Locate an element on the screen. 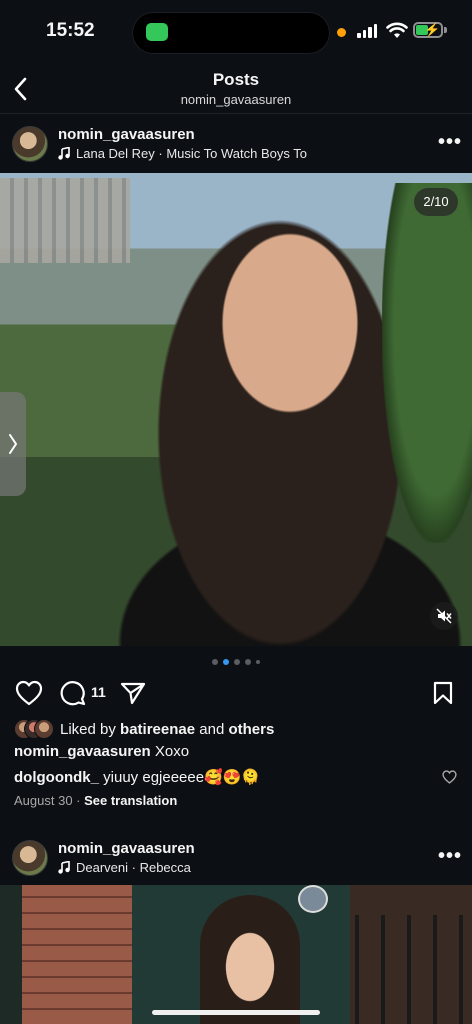 The width and height of the screenshot is (472, 1024). liked-avatars is located at coordinates (34, 729).